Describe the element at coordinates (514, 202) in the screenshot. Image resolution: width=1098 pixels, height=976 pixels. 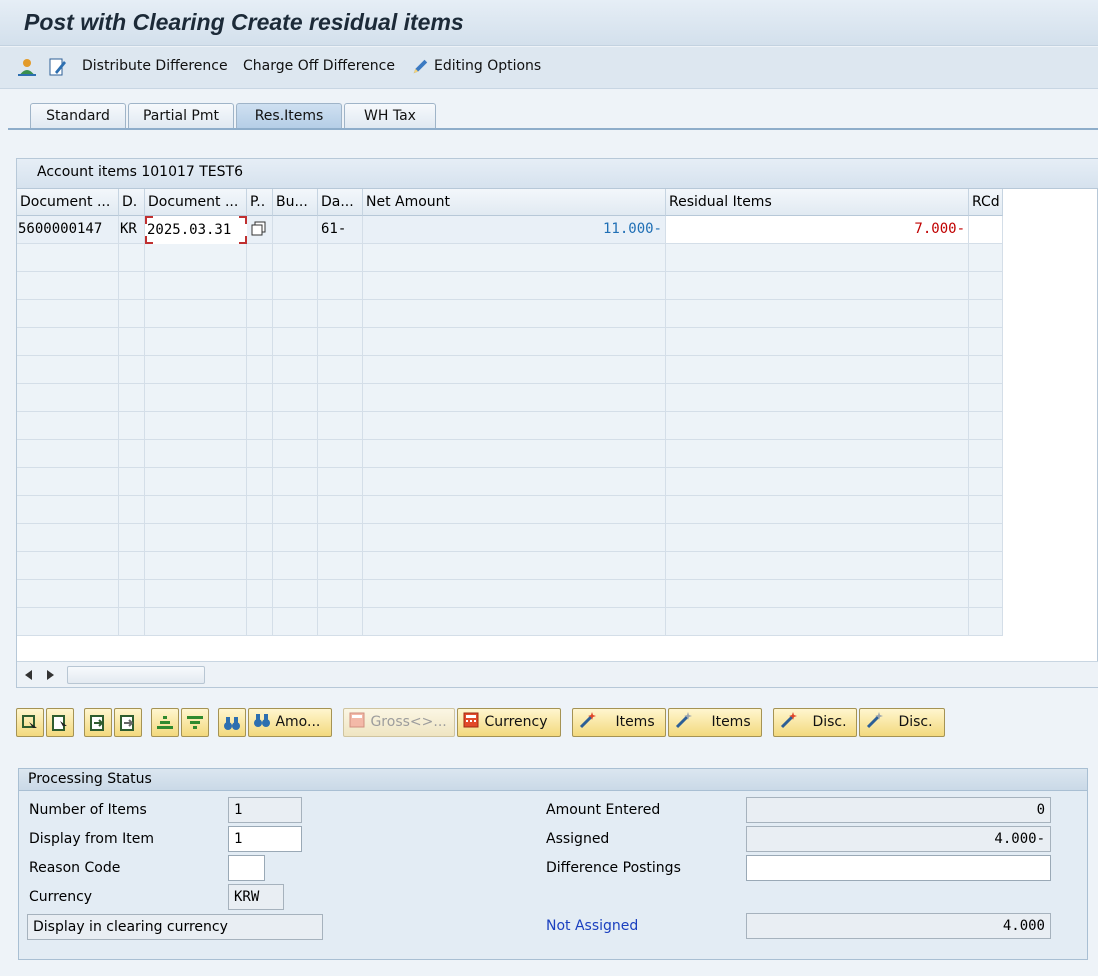
I see `column-header-net-amount: Net Amount` at that location.